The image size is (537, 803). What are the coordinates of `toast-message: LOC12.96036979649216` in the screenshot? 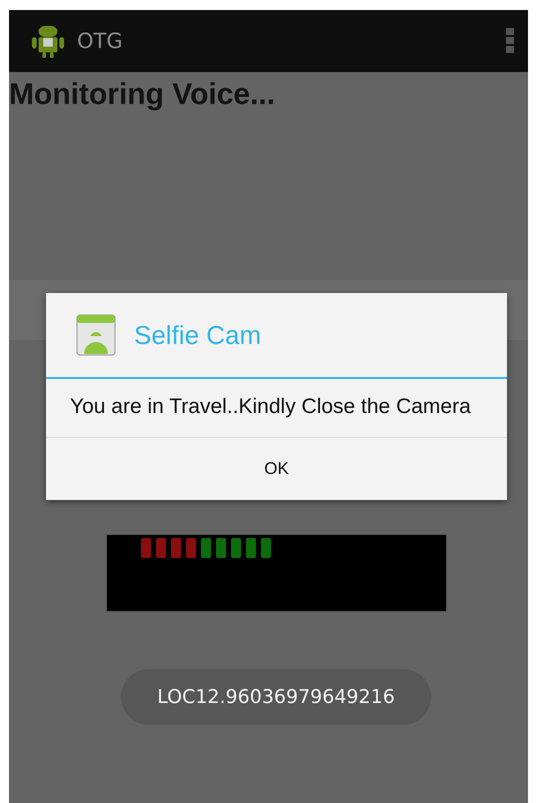 It's located at (276, 697).